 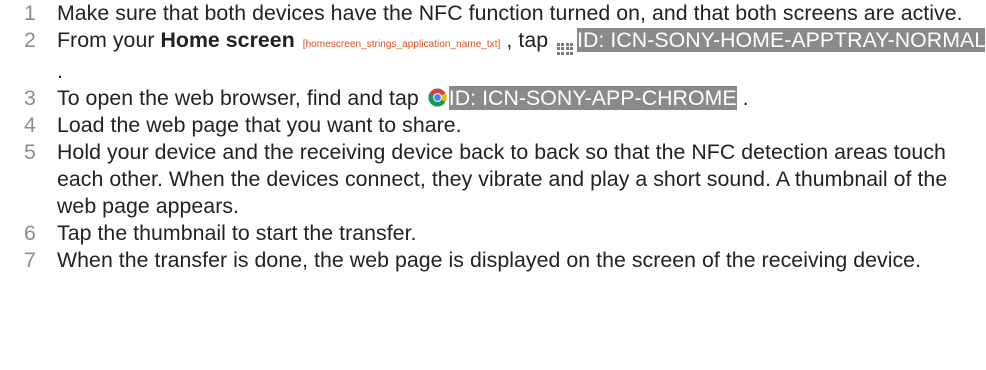 What do you see at coordinates (109, 40) in the screenshot?
I see `step-text-part: From your` at bounding box center [109, 40].